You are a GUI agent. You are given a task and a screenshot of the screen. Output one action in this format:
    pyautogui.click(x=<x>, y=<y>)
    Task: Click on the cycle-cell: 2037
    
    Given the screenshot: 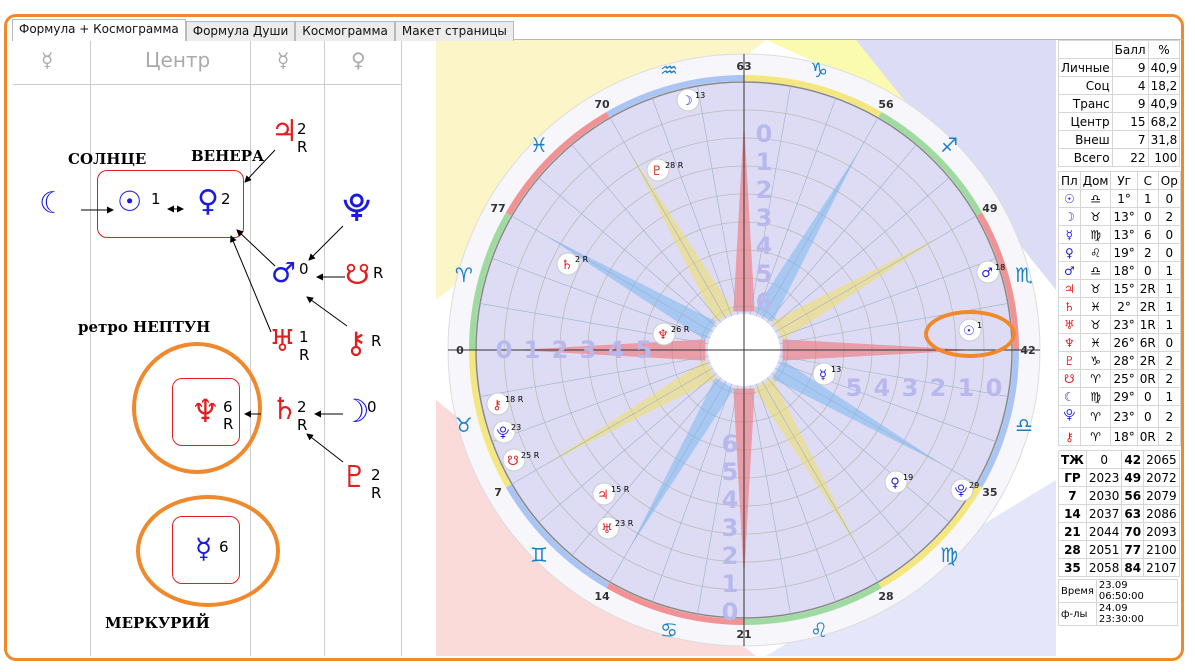 What is the action you would take?
    pyautogui.click(x=1104, y=513)
    